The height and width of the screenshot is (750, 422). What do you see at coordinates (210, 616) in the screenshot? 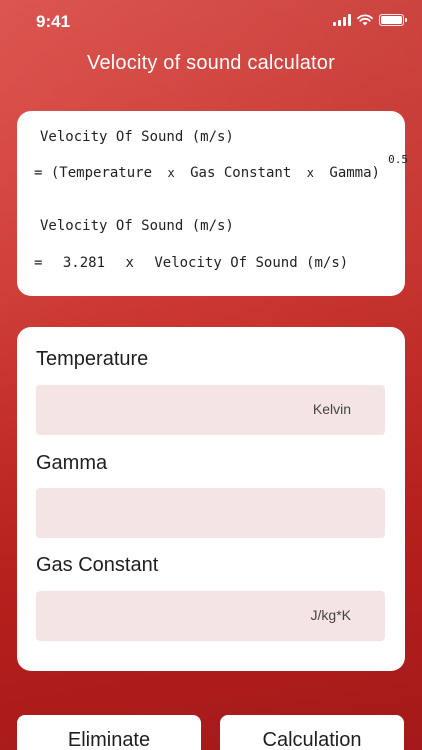
I see `gas-constant-input: J/kg*K` at bounding box center [210, 616].